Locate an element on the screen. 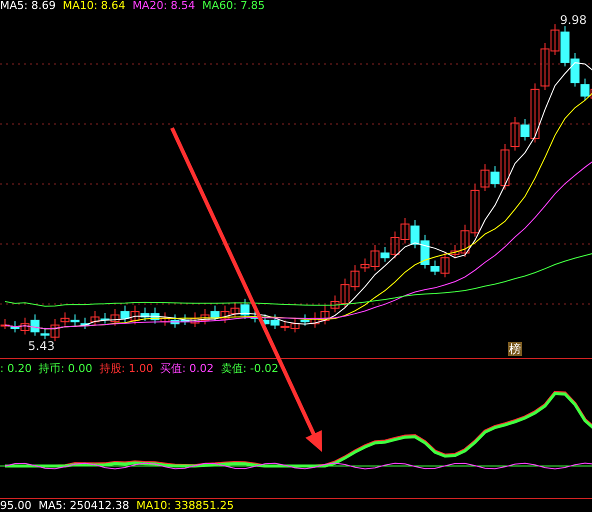 The height and width of the screenshot is (512, 592). ma-legend-text: MA5: 8.69 is located at coordinates (28, 6).